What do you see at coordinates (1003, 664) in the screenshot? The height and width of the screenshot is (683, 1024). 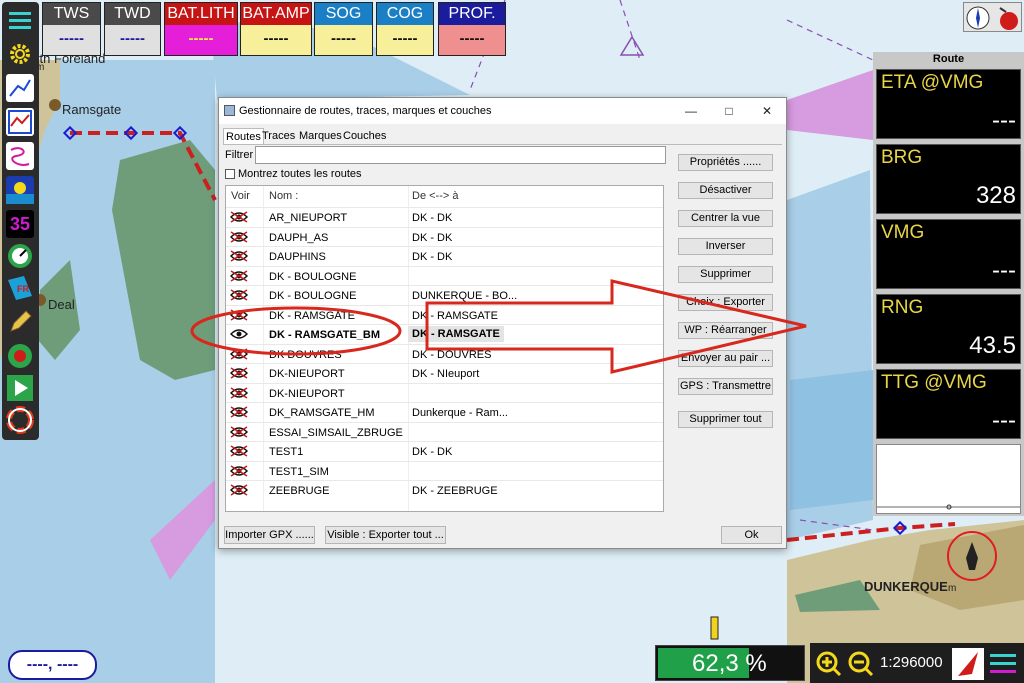 I see `menu-icon-right` at bounding box center [1003, 664].